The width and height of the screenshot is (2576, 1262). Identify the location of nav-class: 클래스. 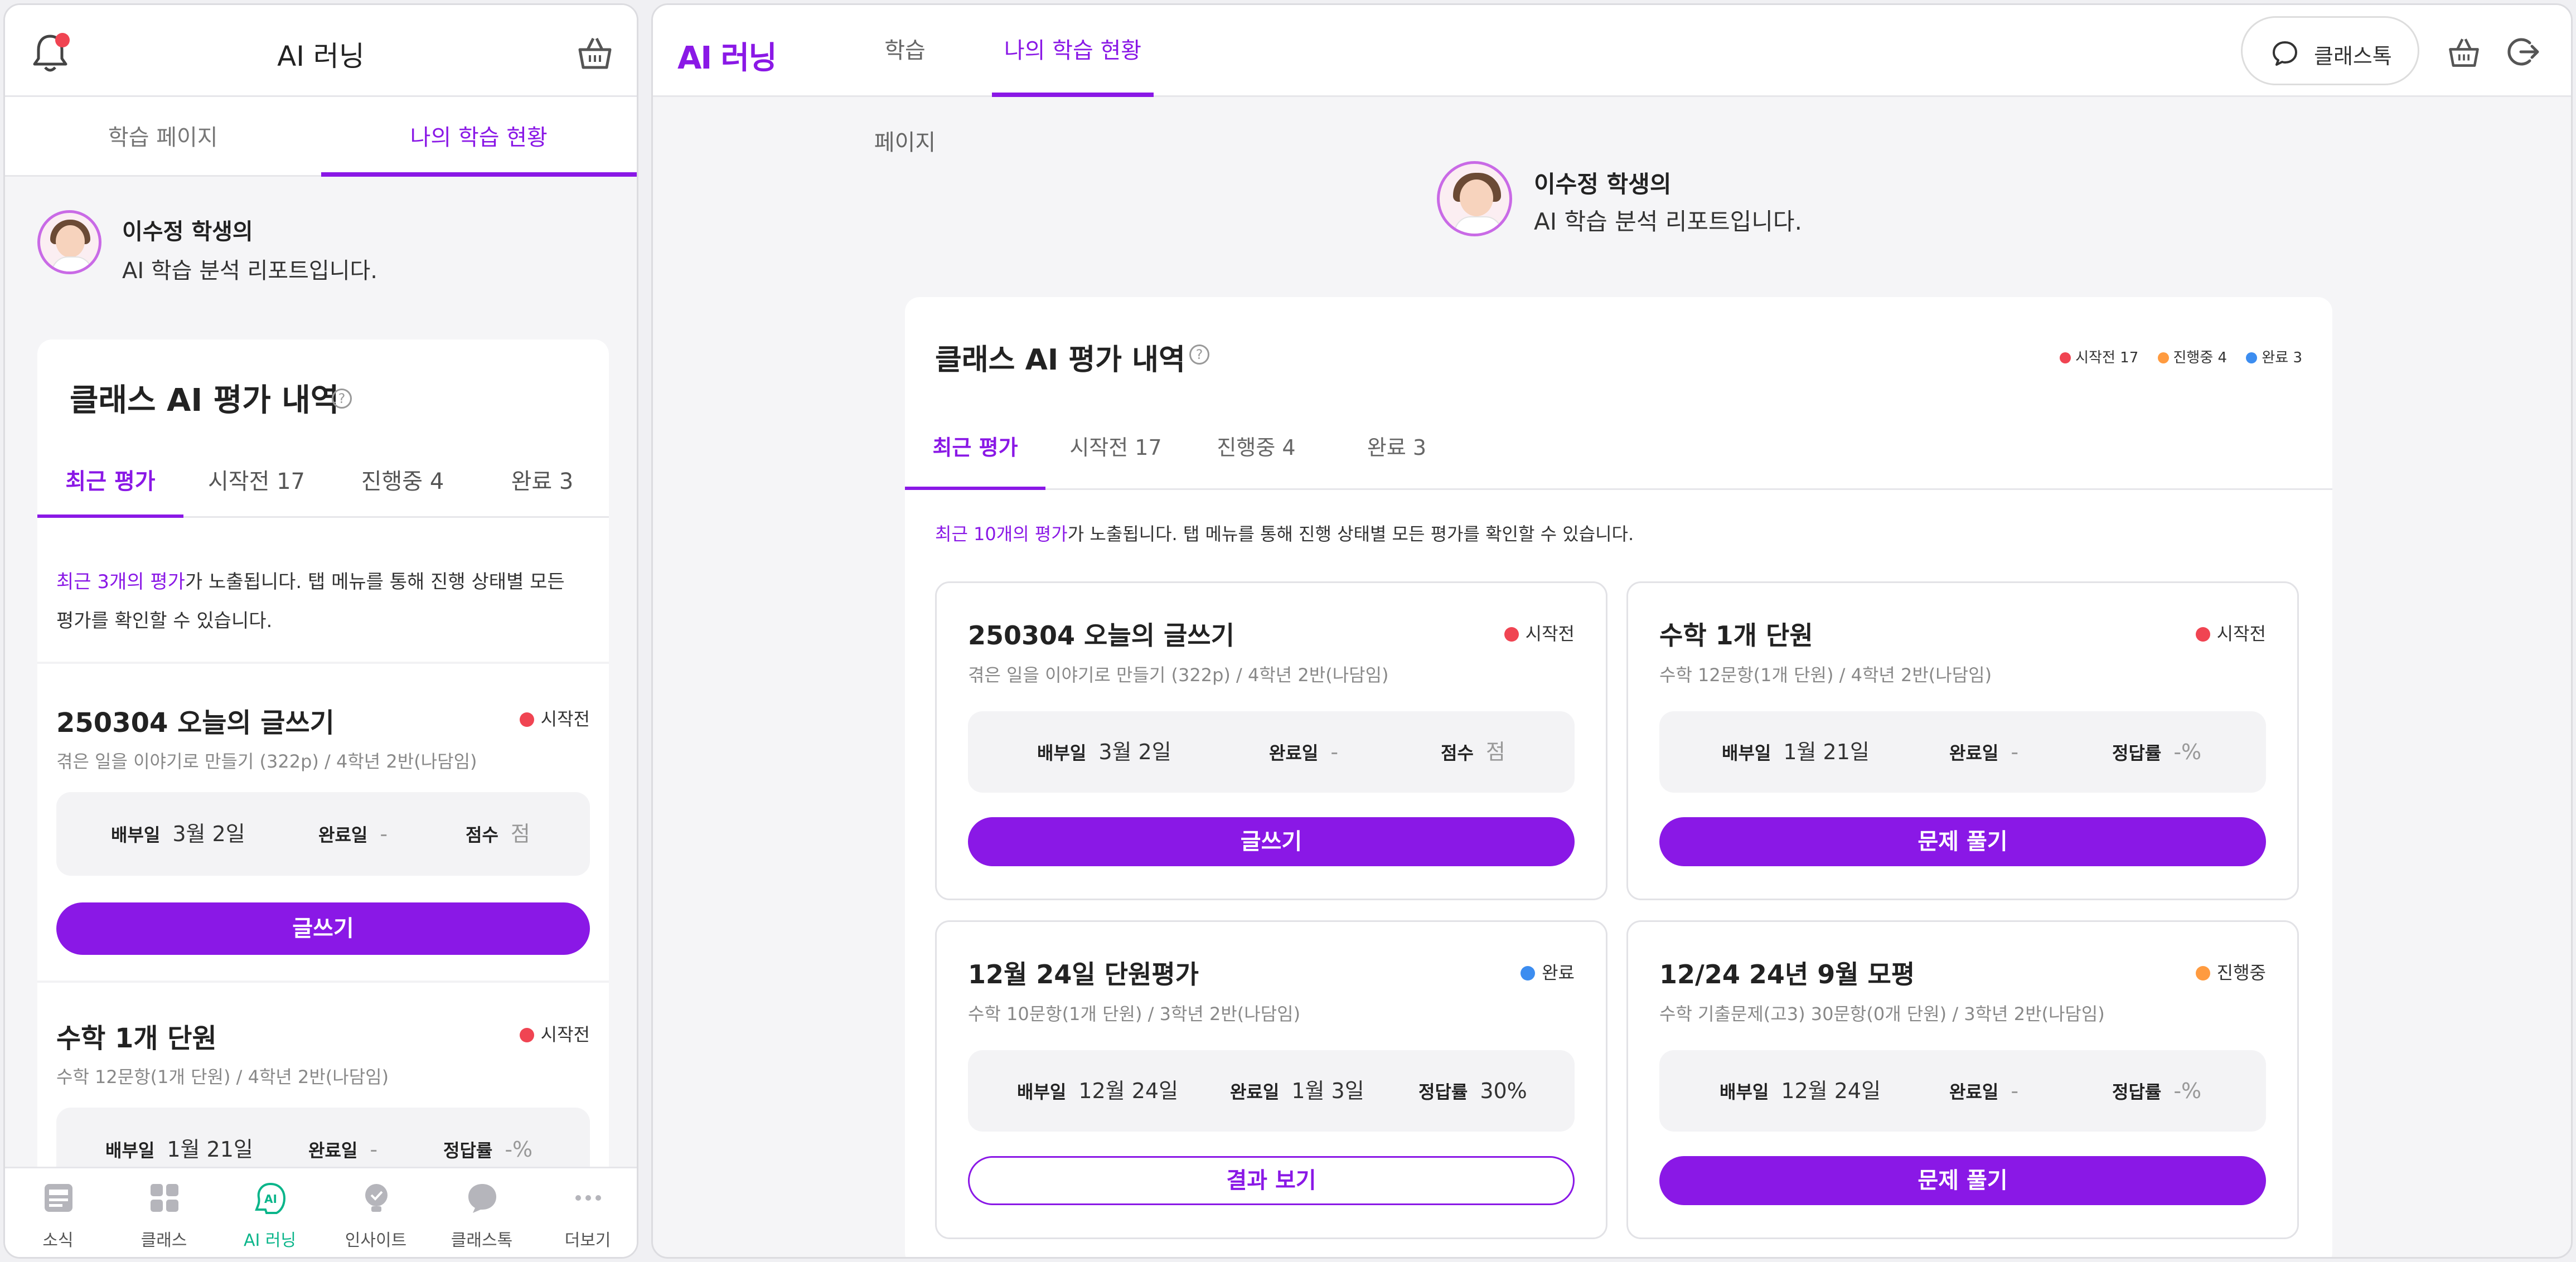
(164, 1212).